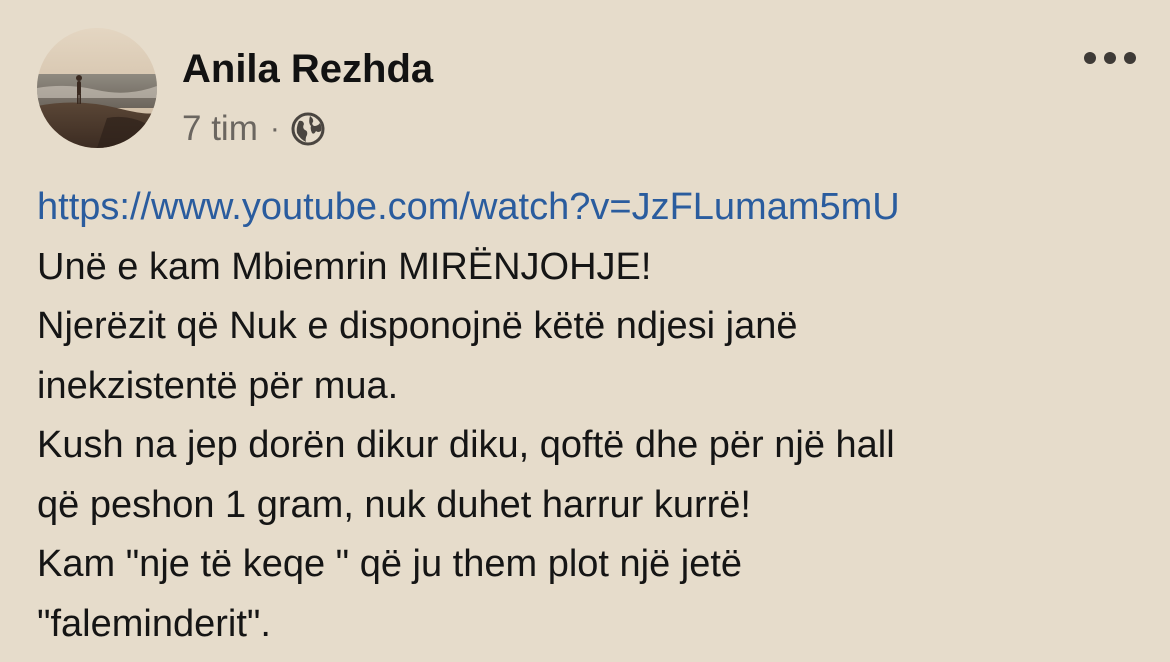 This screenshot has width=1170, height=662. I want to click on avatar-photo, so click(97, 88).